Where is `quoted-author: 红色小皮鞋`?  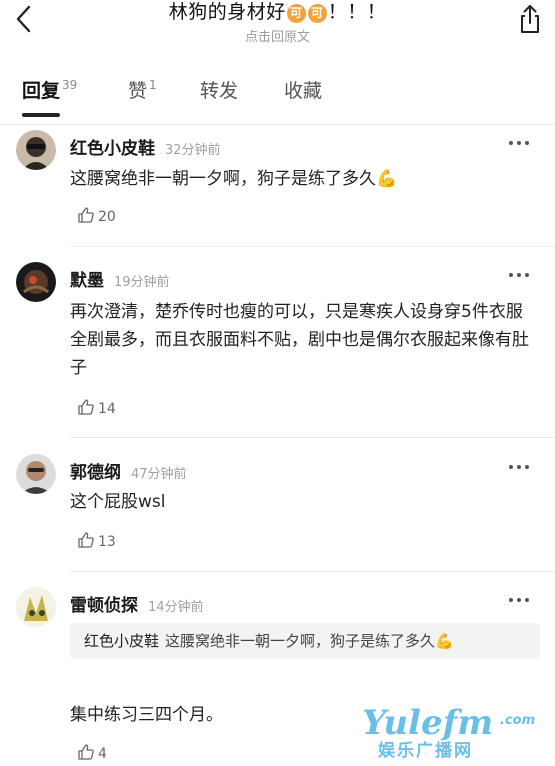 quoted-author: 红色小皮鞋 is located at coordinates (121, 641).